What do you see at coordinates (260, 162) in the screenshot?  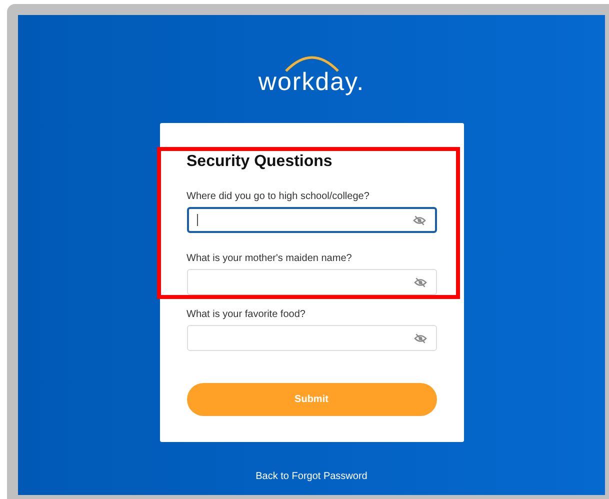 I see `card-title: Security Questions` at bounding box center [260, 162].